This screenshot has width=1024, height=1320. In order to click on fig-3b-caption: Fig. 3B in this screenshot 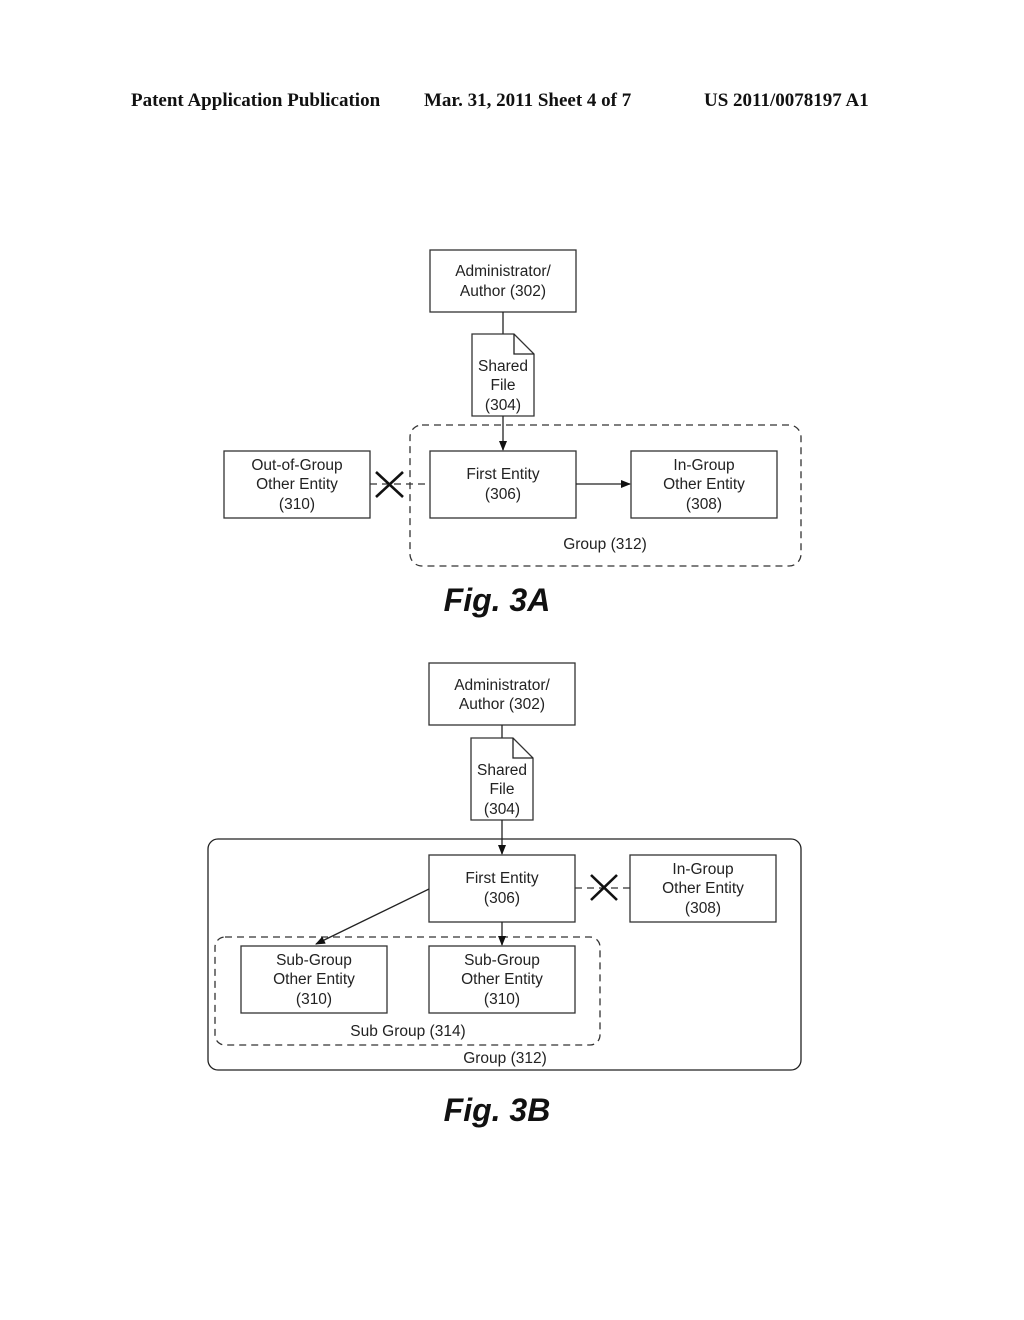, I will do `click(497, 1110)`.